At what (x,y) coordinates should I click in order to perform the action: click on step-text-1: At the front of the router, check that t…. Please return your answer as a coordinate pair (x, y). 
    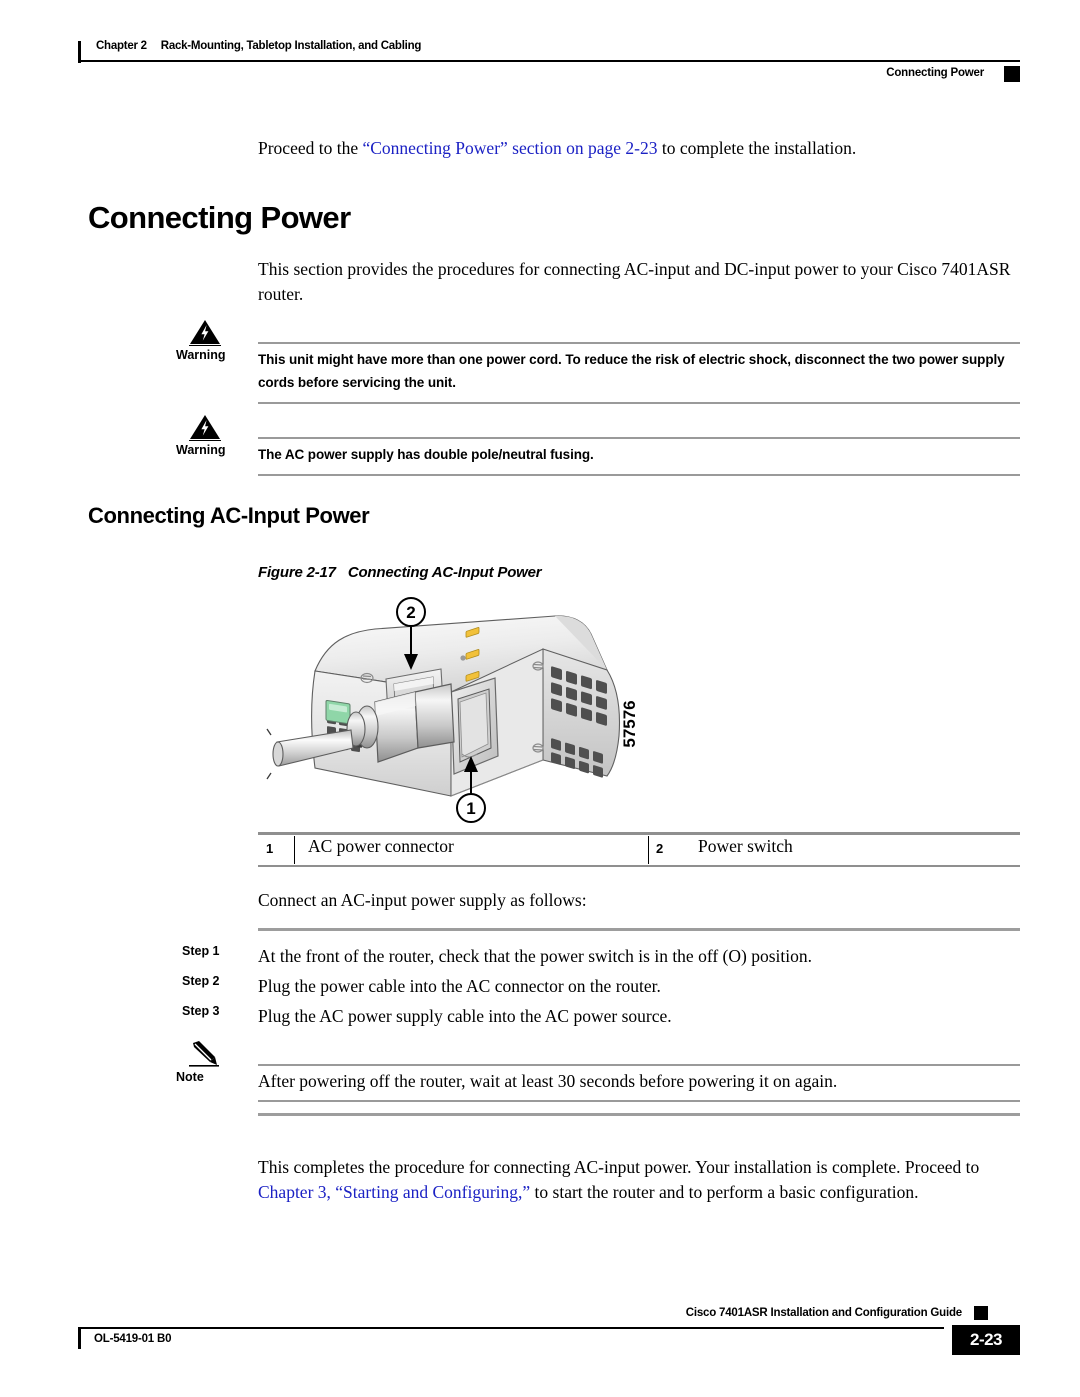
    Looking at the image, I should click on (535, 956).